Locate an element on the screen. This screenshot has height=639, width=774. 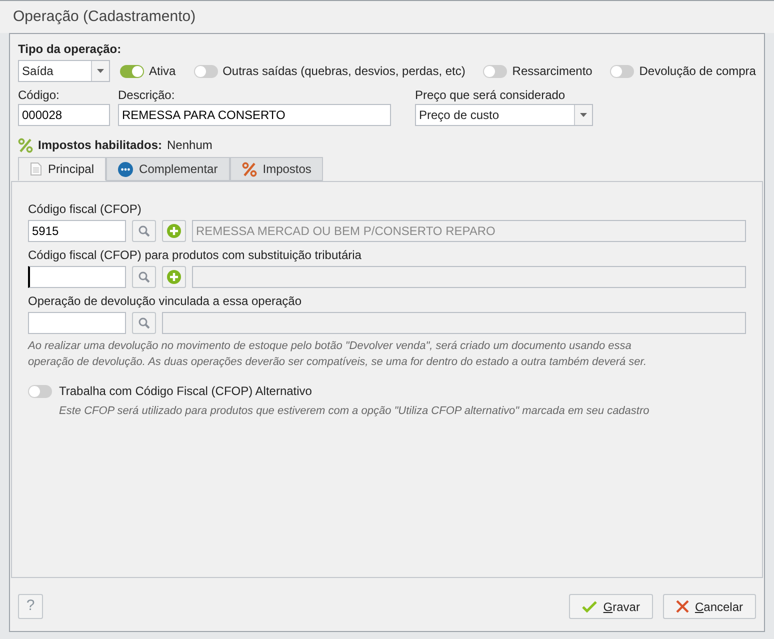
field-label: Código fiscal (CFOP) is located at coordinates (85, 209).